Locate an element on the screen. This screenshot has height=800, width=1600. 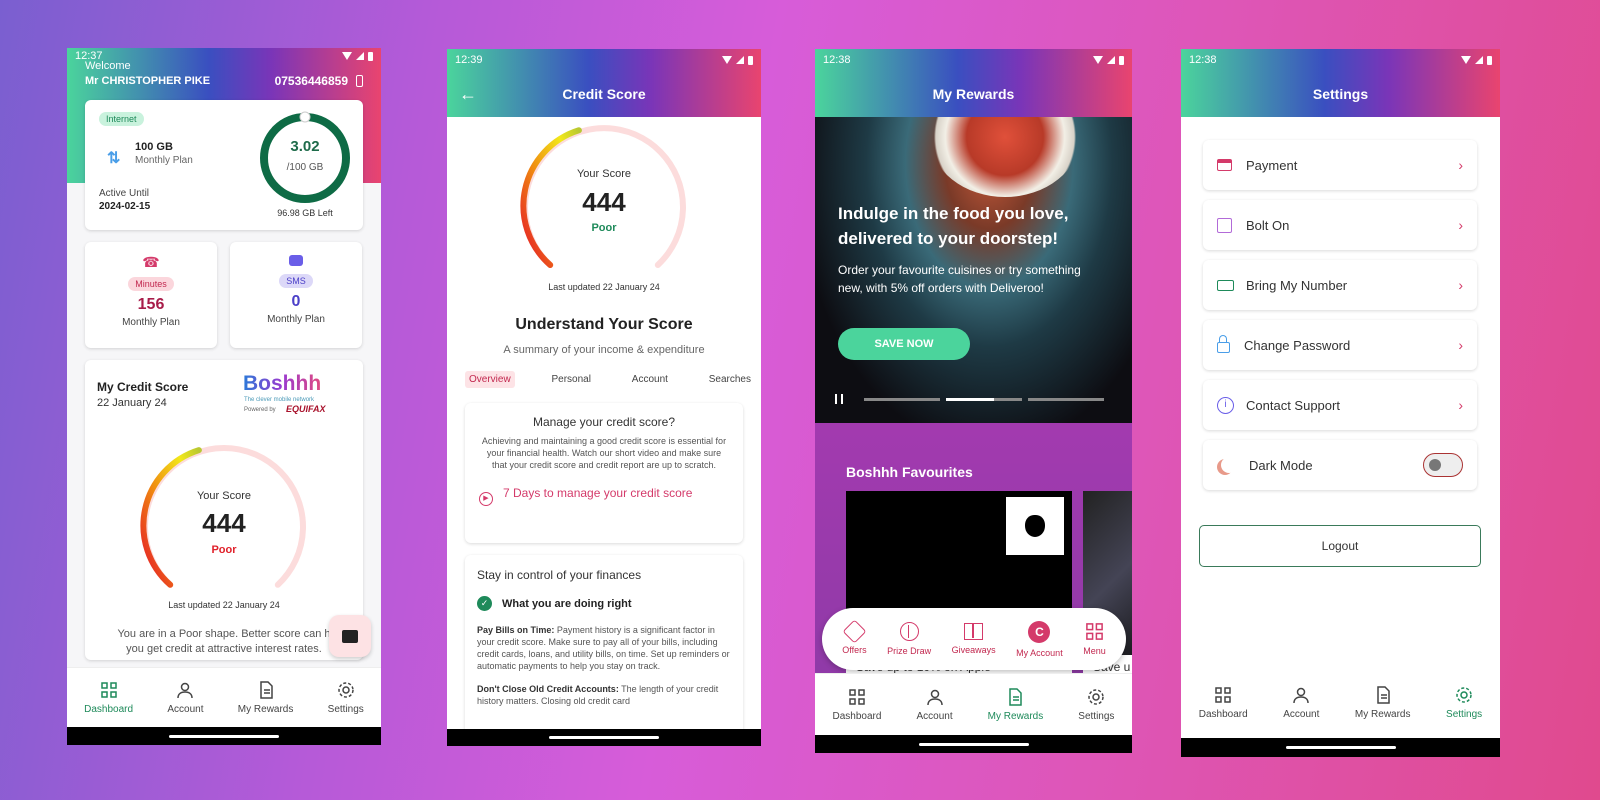
gift-icon is located at coordinates (974, 631).